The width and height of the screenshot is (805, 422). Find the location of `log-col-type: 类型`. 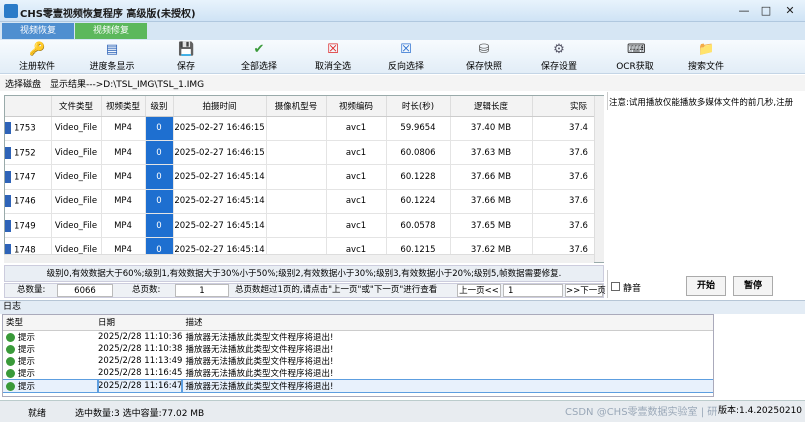

log-col-type: 类型 is located at coordinates (50, 323).